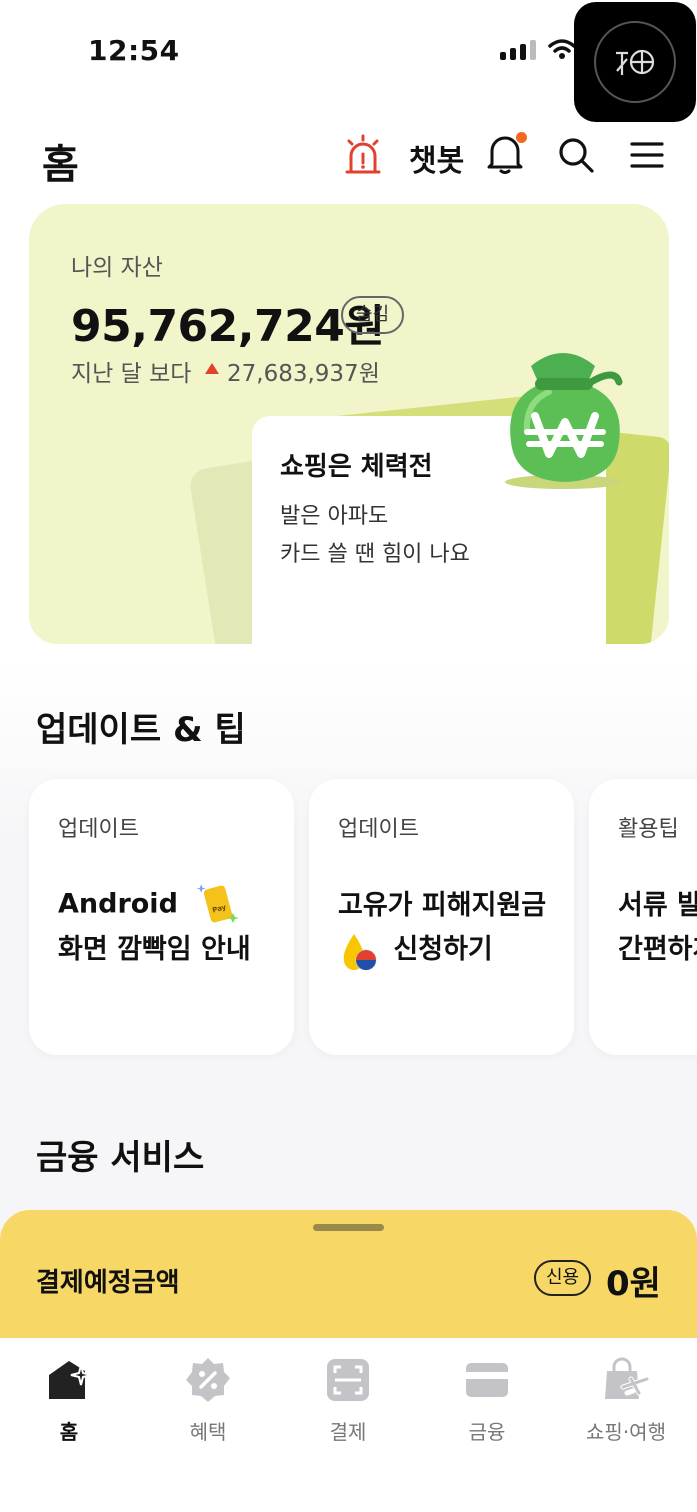 The width and height of the screenshot is (697, 1512). I want to click on tab-home: 홈, so click(69, 1399).